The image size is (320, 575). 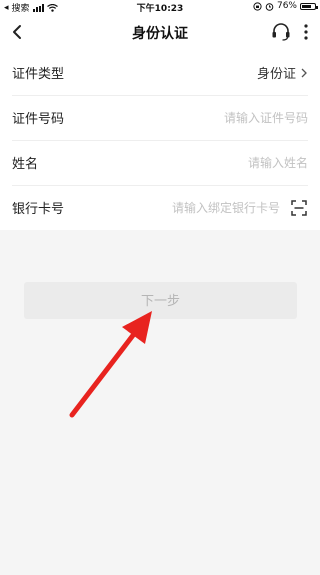 I want to click on chevron-right-icon, so click(x=304, y=72).